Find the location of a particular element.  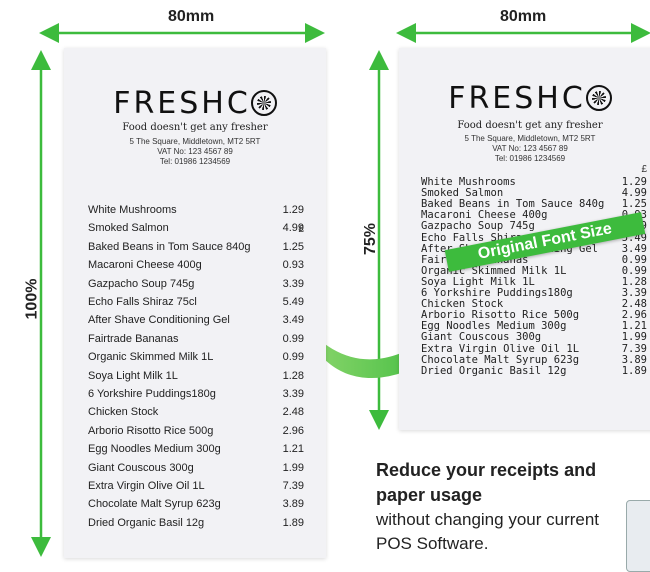

list-item: Baked Beans in Tom Sauce 840g 1.25 is located at coordinates (196, 250).